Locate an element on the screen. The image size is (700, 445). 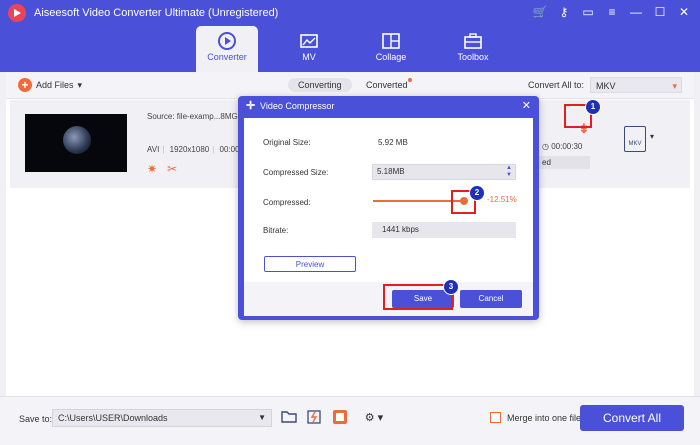
checkbox-icon is located at coordinates (495, 417).